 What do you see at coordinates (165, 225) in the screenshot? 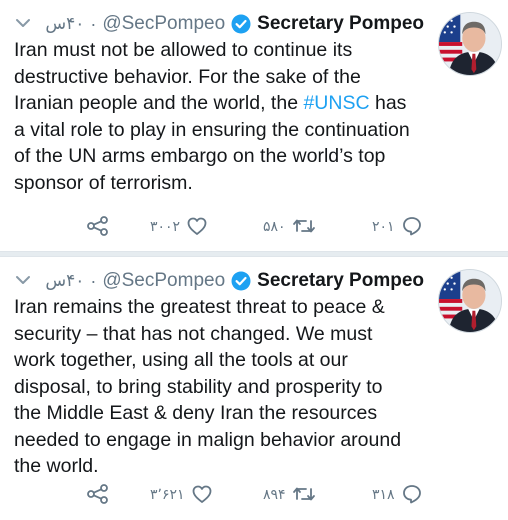
I see `like-count: ۳۰۰۲` at bounding box center [165, 225].